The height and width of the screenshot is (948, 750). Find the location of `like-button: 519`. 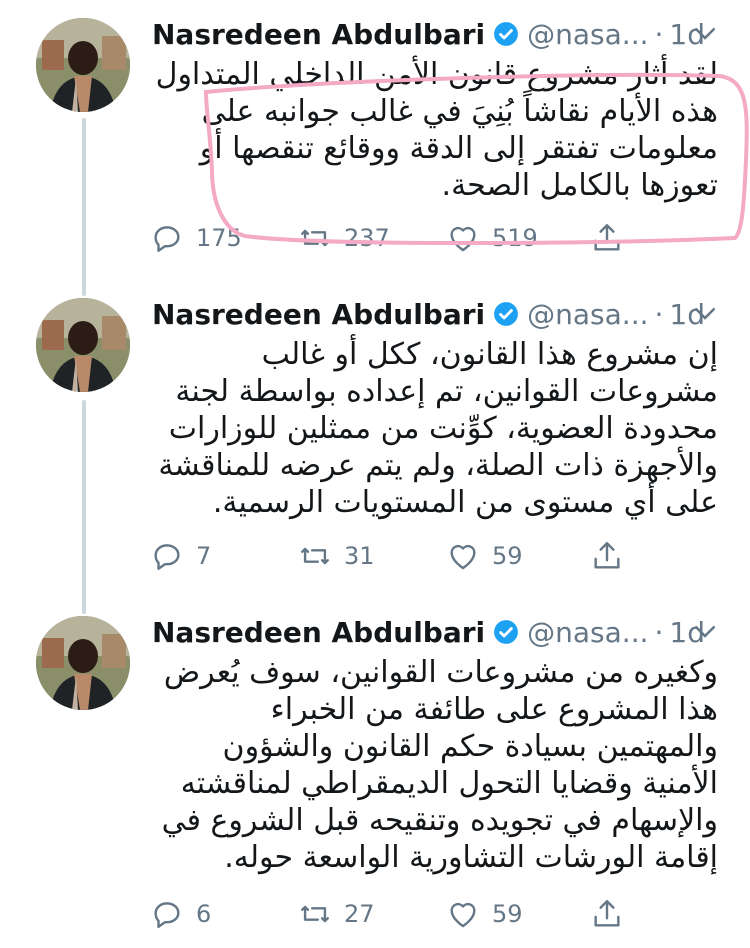

like-button: 519 is located at coordinates (492, 238).